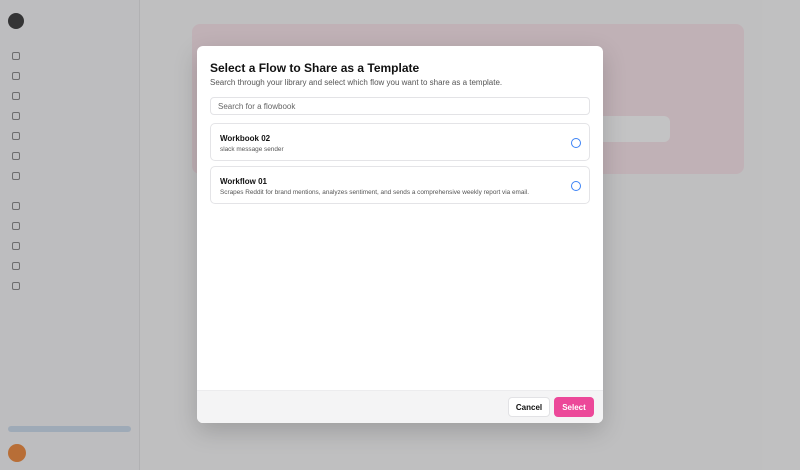 The image size is (800, 470). What do you see at coordinates (574, 407) in the screenshot?
I see `select-button: Select` at bounding box center [574, 407].